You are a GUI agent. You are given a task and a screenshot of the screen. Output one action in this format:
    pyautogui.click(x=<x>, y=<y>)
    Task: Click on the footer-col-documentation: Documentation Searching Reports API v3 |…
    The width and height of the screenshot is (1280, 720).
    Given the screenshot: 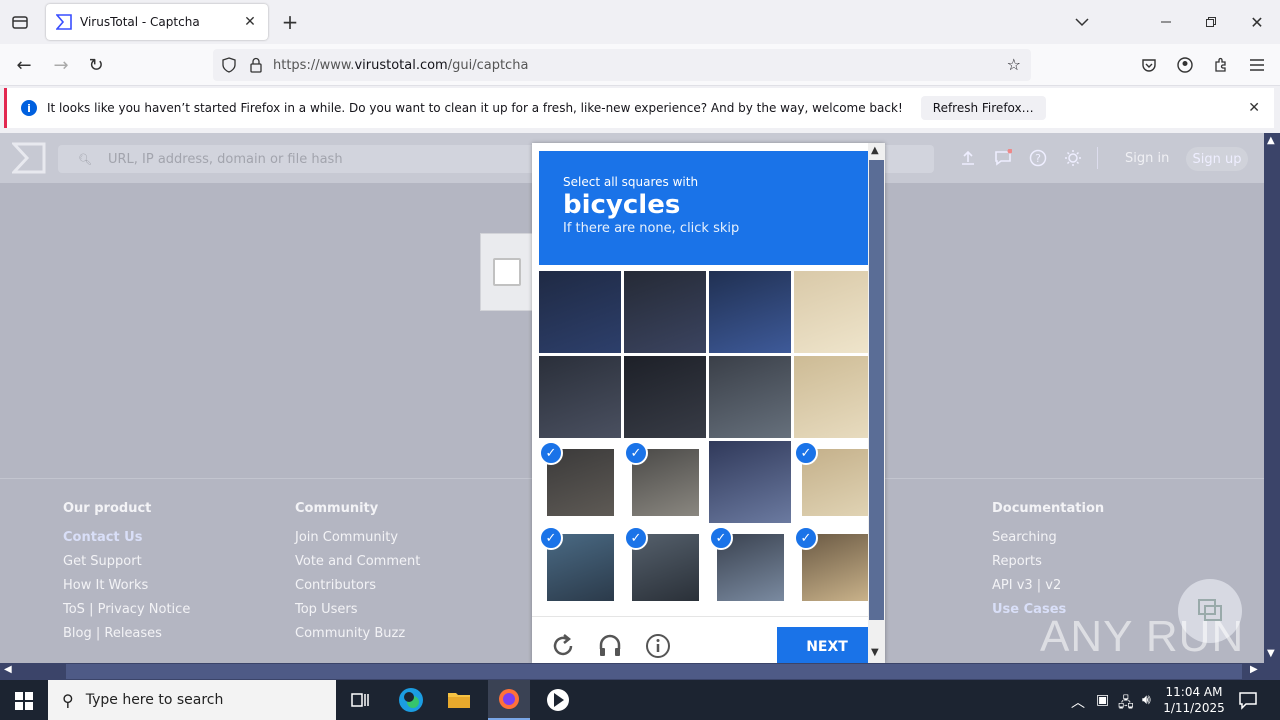 What is the action you would take?
    pyautogui.click(x=1048, y=563)
    